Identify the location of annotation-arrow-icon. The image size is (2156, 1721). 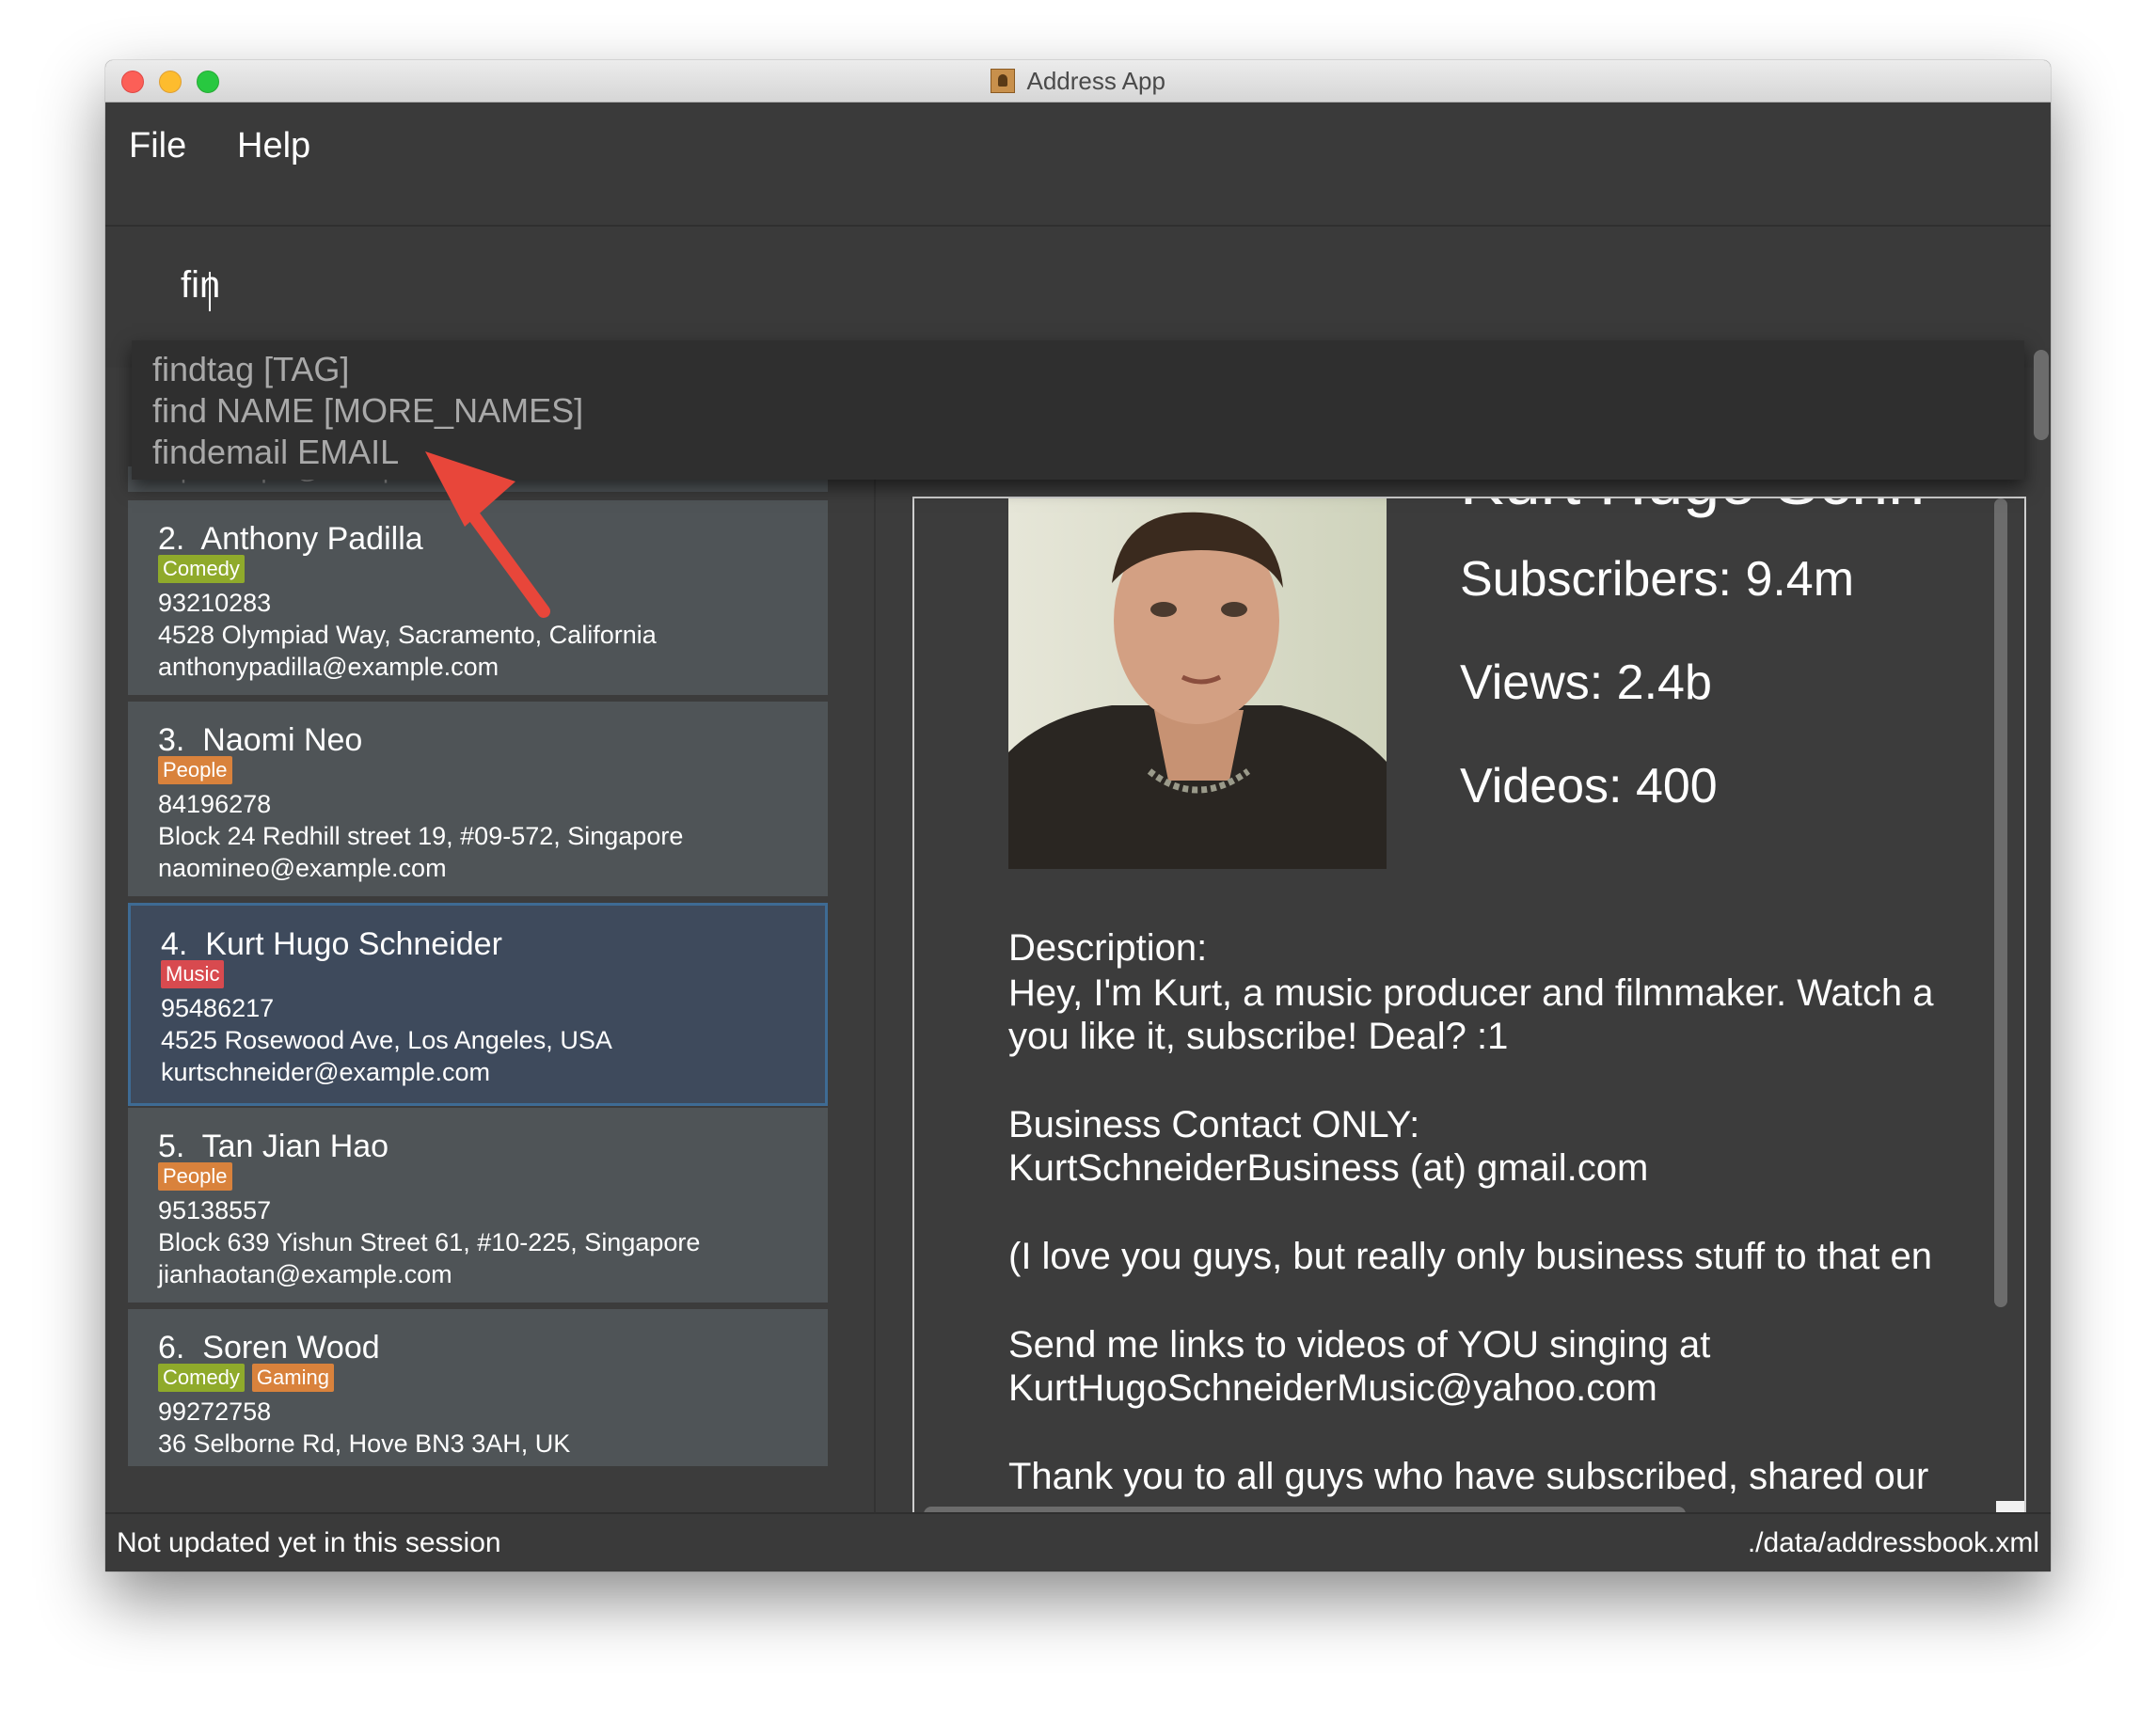
(488, 534).